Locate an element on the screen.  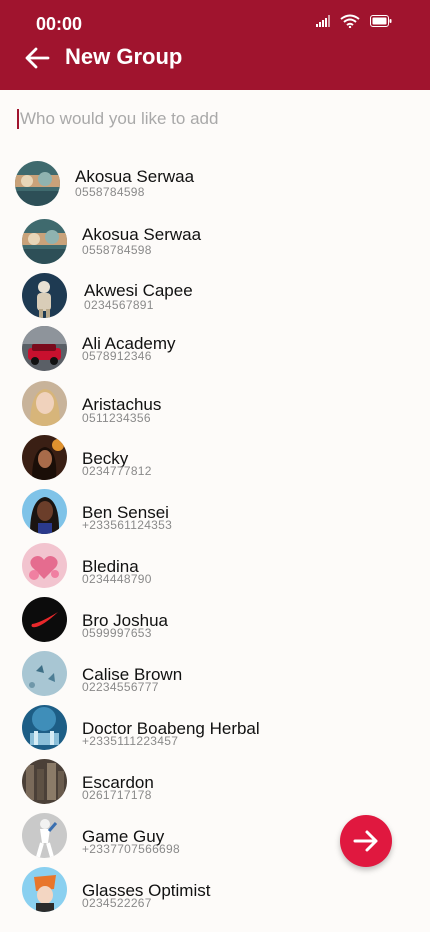
contact-phone: +233561124353 is located at coordinates (127, 525).